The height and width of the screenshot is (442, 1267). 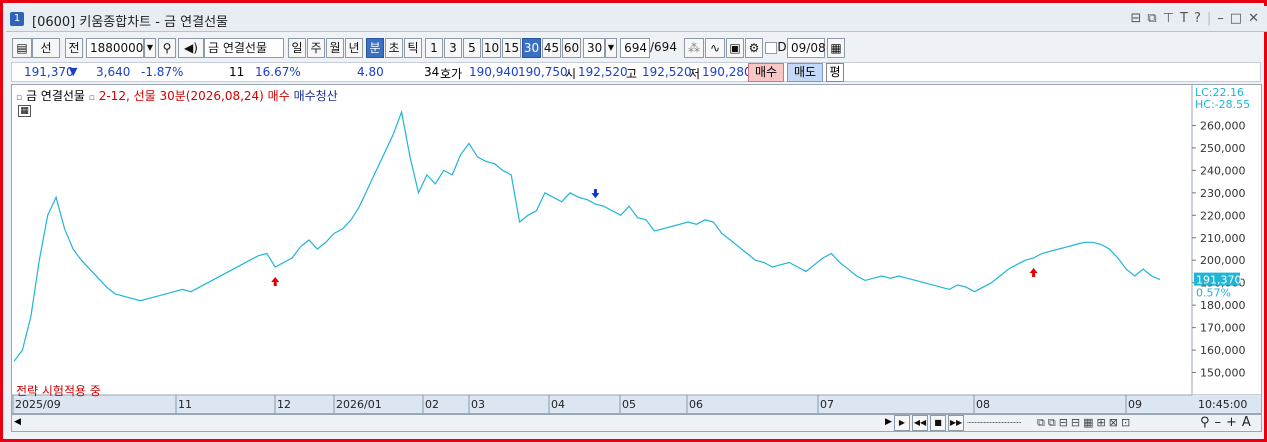 What do you see at coordinates (715, 48) in the screenshot?
I see `trend-tool-icon: ∿` at bounding box center [715, 48].